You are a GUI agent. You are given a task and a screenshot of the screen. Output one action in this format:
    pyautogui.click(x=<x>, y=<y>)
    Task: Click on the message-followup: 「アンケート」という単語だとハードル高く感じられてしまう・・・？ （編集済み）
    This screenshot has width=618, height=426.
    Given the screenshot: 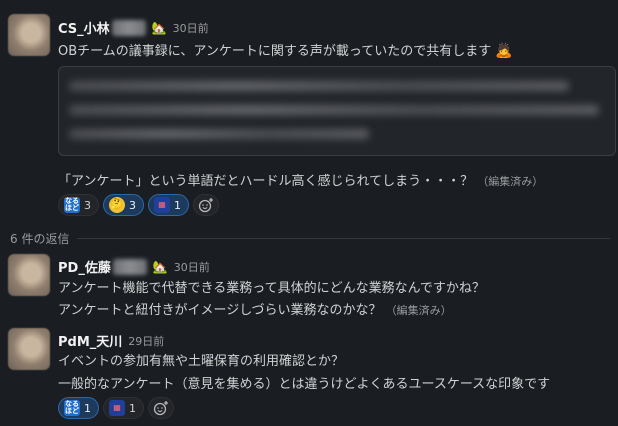 What is the action you would take?
    pyautogui.click(x=301, y=181)
    